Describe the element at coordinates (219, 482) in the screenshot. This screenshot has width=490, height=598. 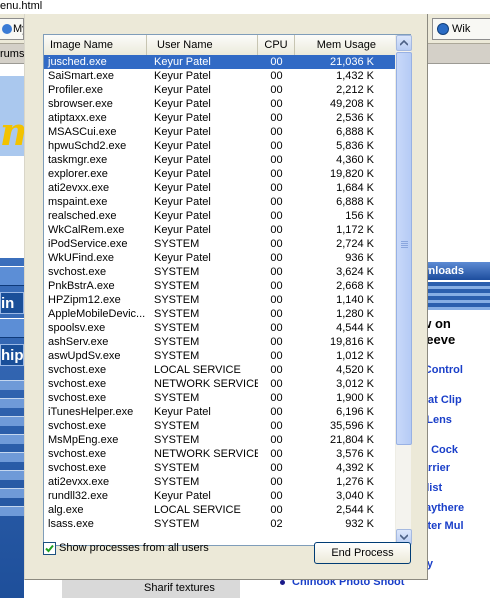
I see `process-row: ati2evxx.exe SYSTEM 00 1,276 K` at that location.